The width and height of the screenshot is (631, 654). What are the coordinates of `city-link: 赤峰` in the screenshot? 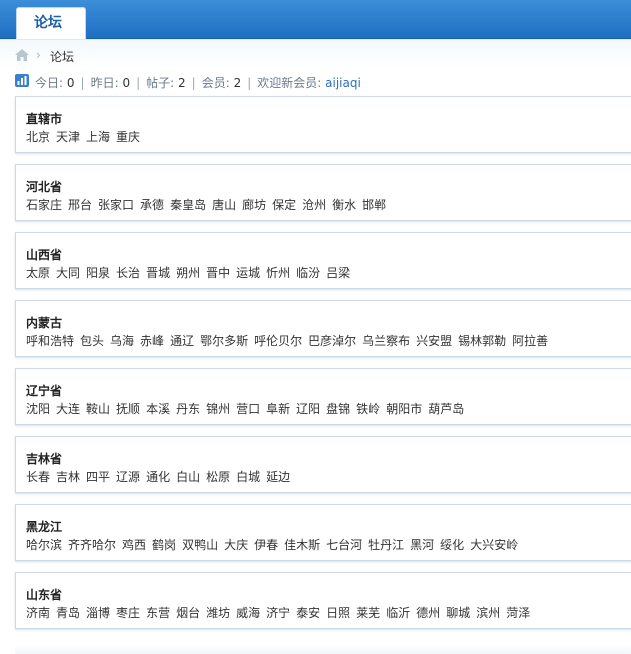 It's located at (152, 341).